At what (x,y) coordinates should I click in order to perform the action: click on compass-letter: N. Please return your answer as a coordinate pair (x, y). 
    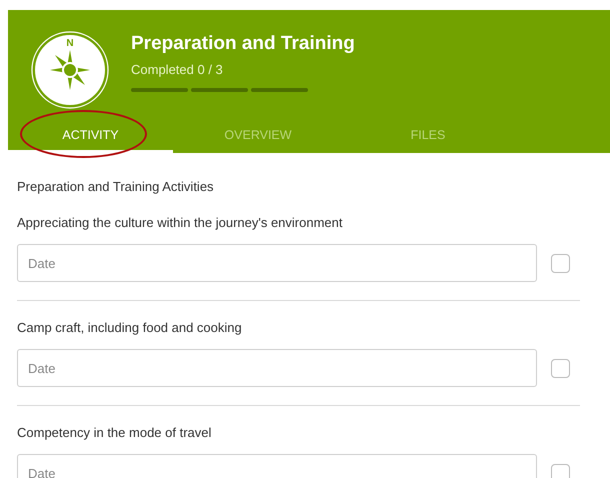
    Looking at the image, I should click on (70, 43).